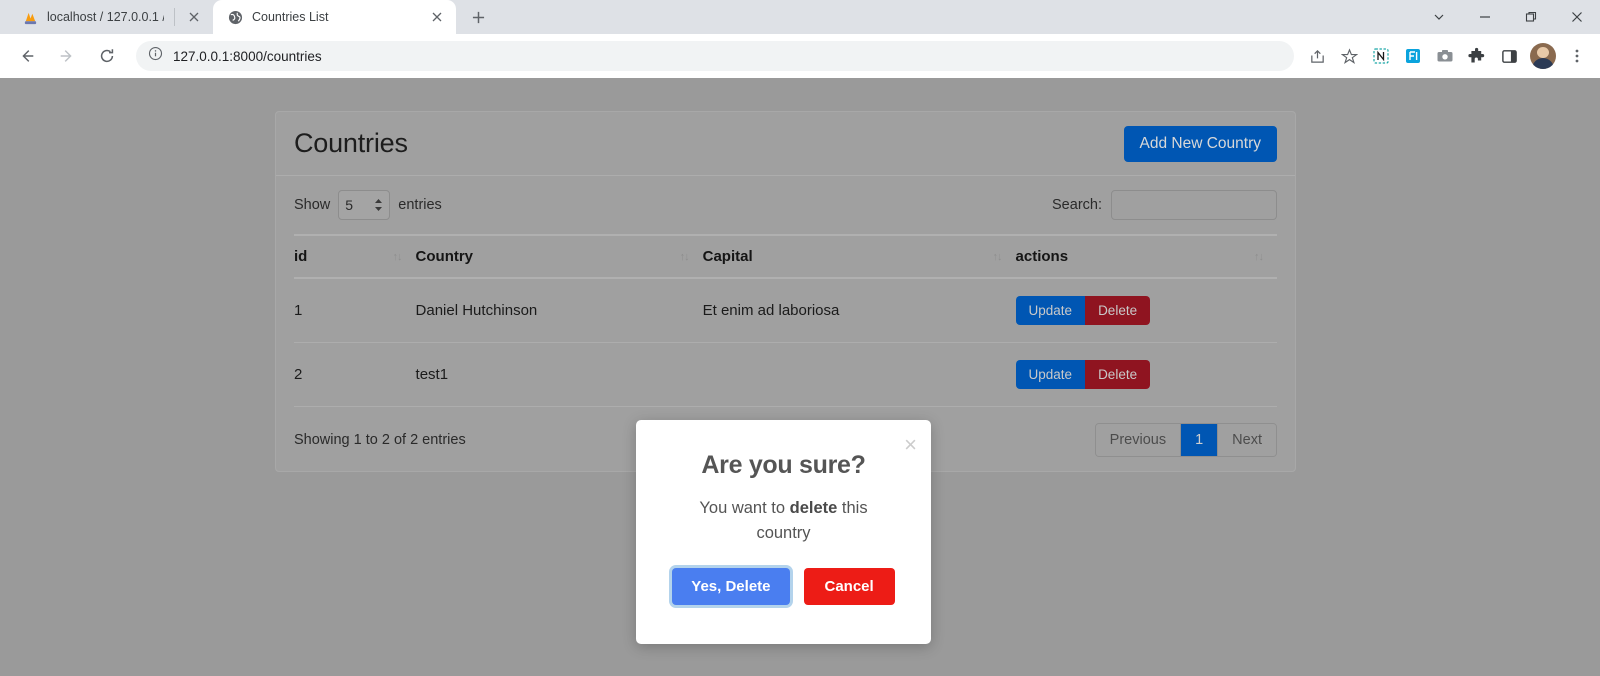 The image size is (1600, 676). I want to click on tab-search-chevron-down-icon, so click(1439, 17).